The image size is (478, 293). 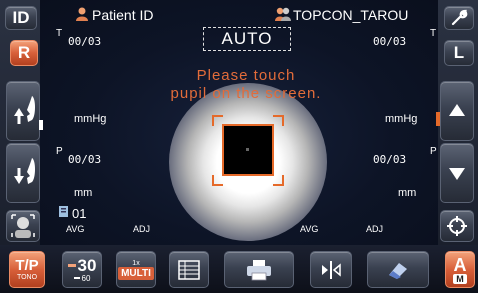 What do you see at coordinates (351, 15) in the screenshot?
I see `patient-name: TOPCON_TAROU` at bounding box center [351, 15].